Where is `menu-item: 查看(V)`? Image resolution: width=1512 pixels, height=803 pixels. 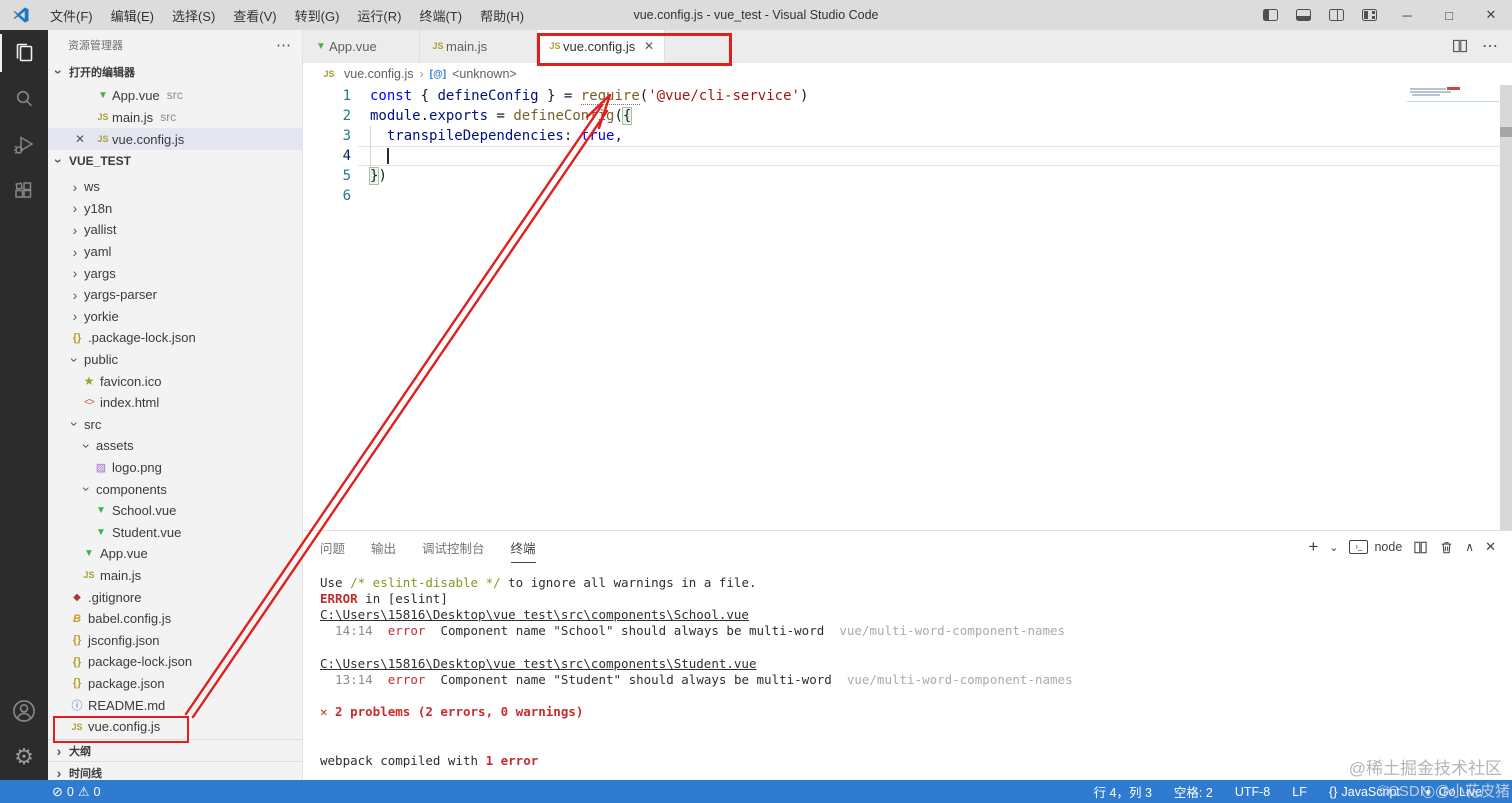
menu-item: 查看(V) is located at coordinates (254, 16).